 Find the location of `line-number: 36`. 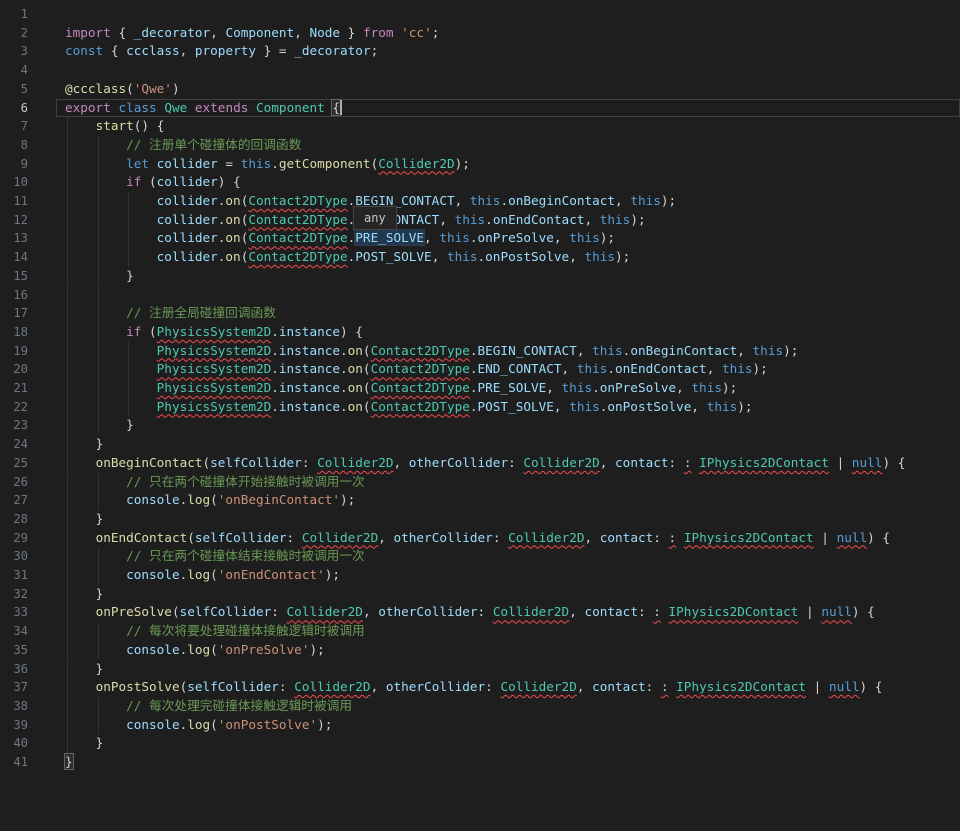

line-number: 36 is located at coordinates (14, 669).